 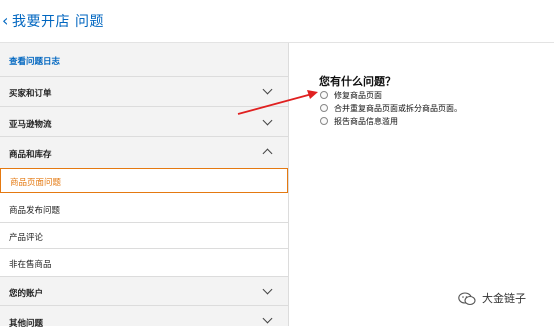 I want to click on sidebar-section-label: 亚马逊物流, so click(x=30, y=125).